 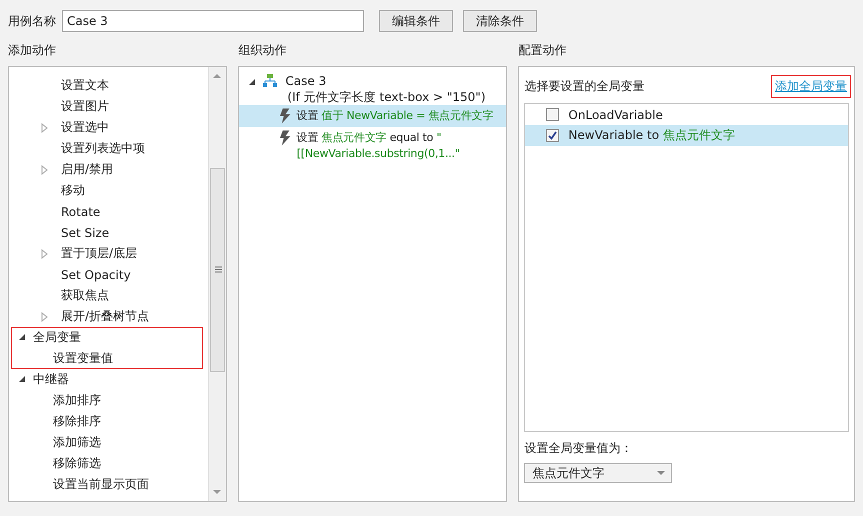 What do you see at coordinates (811, 86) in the screenshot?
I see `add-variable-link: 添加全局变量` at bounding box center [811, 86].